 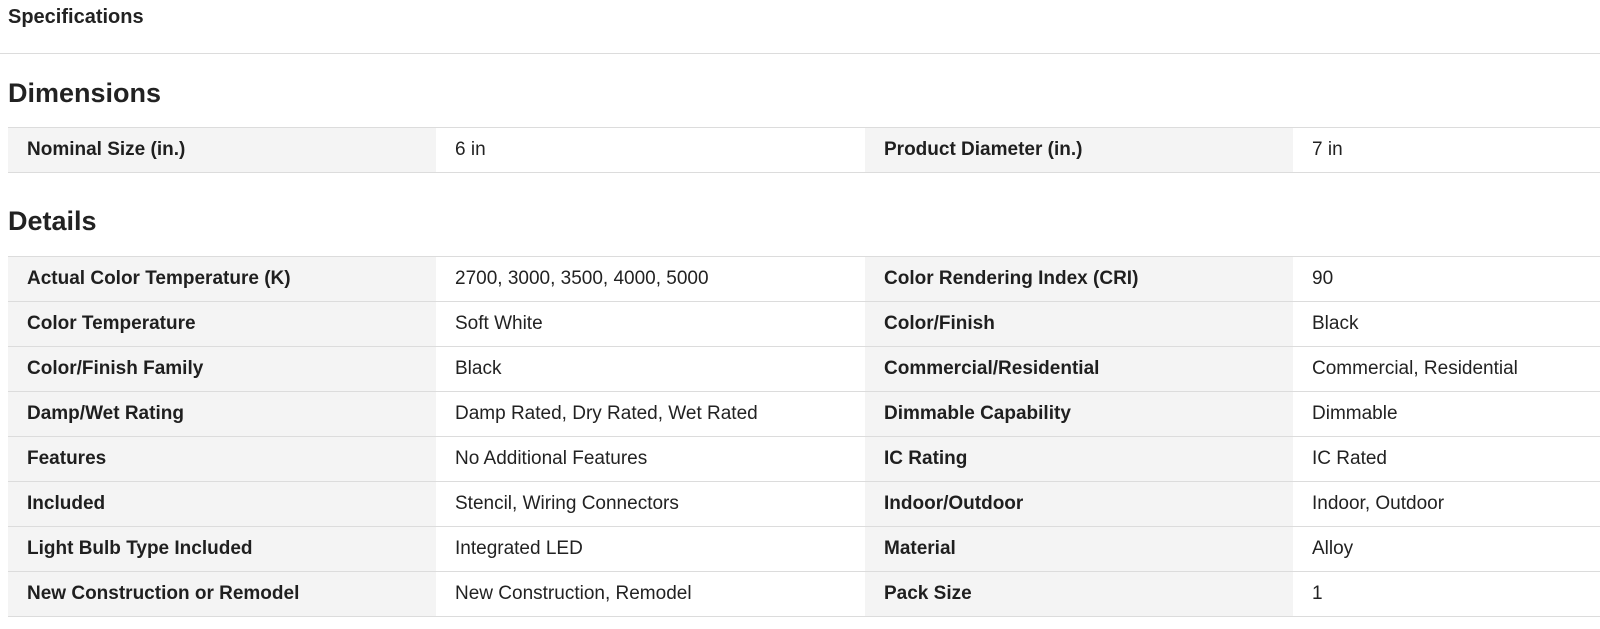 I want to click on spec-label: Color Temperature, so click(x=222, y=324).